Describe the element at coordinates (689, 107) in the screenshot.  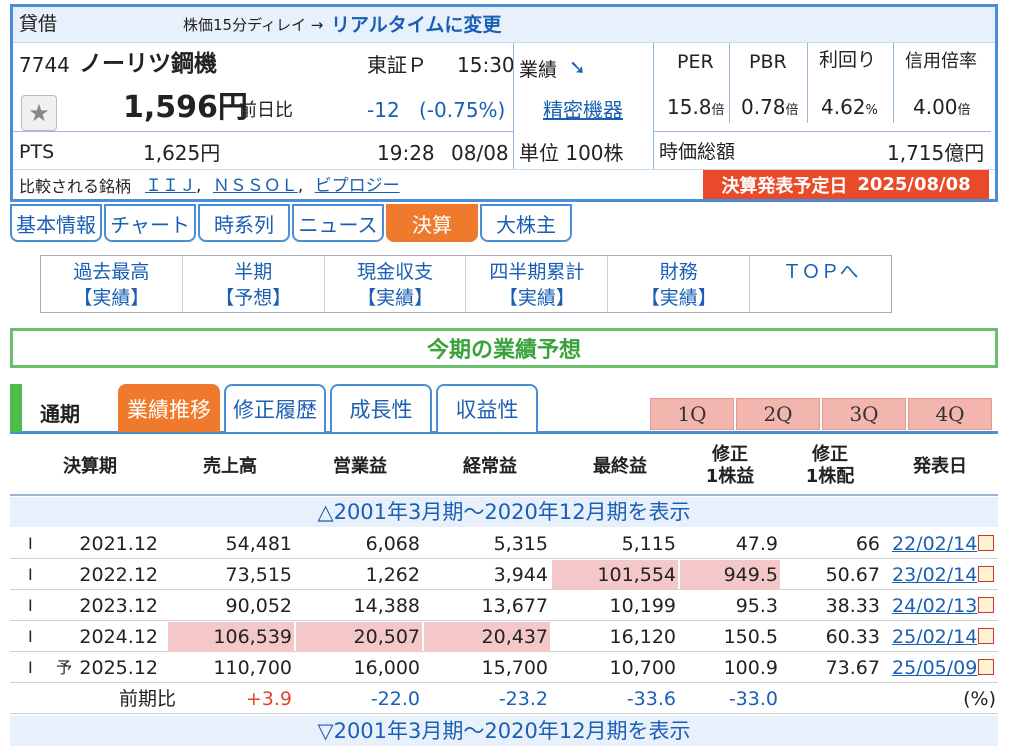
I see `per-value: 15.8` at that location.